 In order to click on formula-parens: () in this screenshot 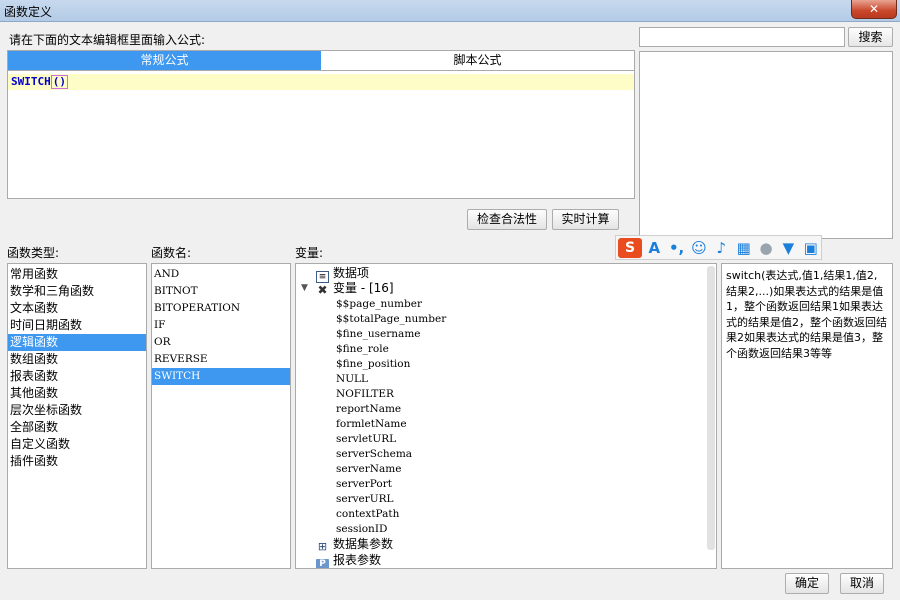, I will do `click(59, 82)`.